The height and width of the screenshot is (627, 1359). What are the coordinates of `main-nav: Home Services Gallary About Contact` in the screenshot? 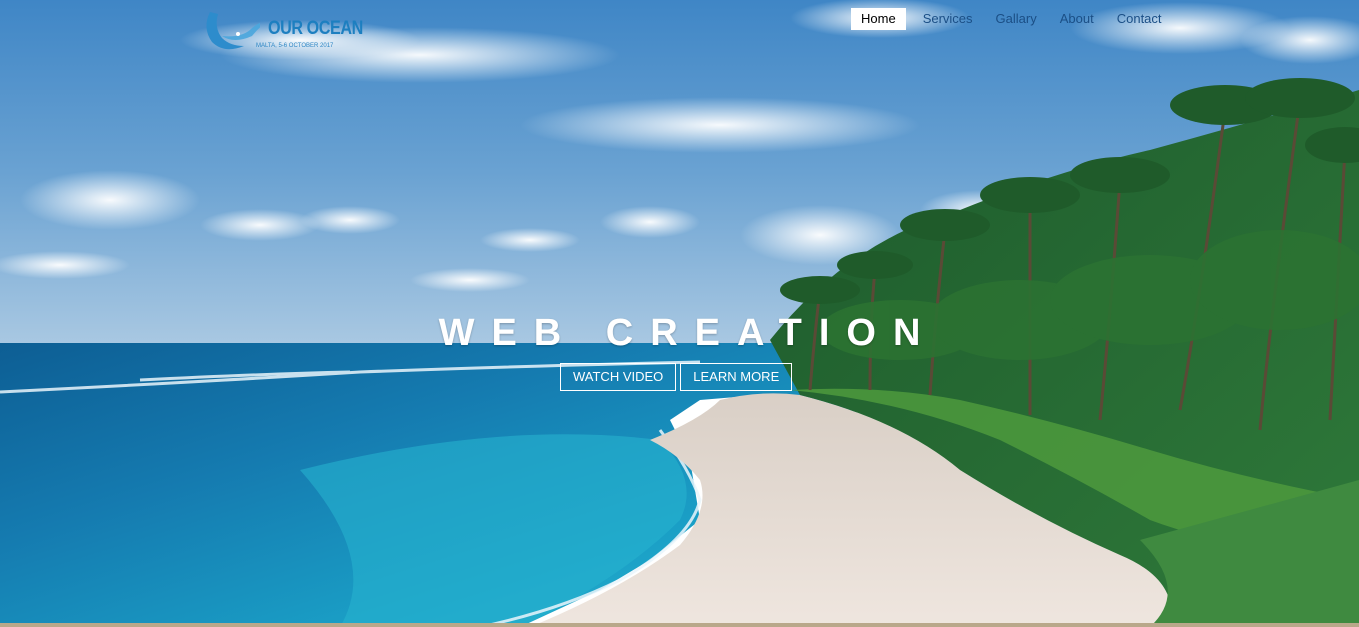 It's located at (1014, 19).